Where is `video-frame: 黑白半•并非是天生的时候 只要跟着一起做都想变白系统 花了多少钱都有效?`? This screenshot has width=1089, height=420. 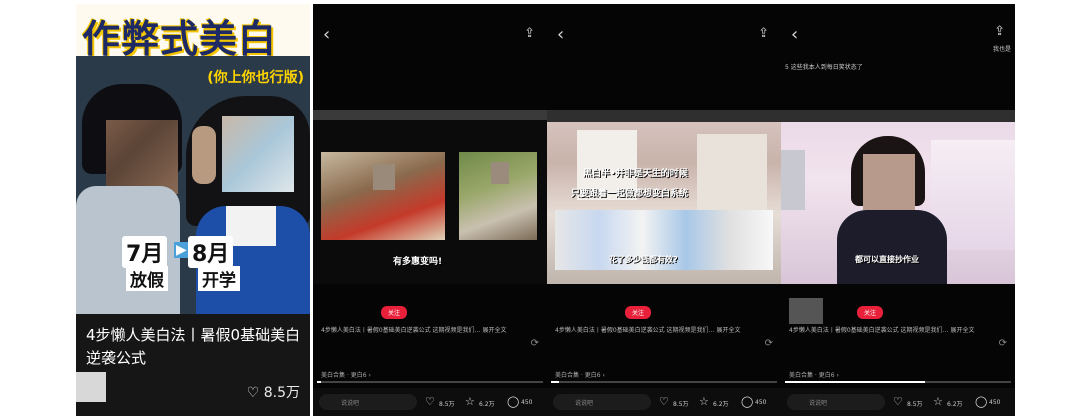
video-frame: 黑白半•并非是天生的时候 只要跟着一起做都想变白系统 花了多少钱都有效? is located at coordinates (664, 197).